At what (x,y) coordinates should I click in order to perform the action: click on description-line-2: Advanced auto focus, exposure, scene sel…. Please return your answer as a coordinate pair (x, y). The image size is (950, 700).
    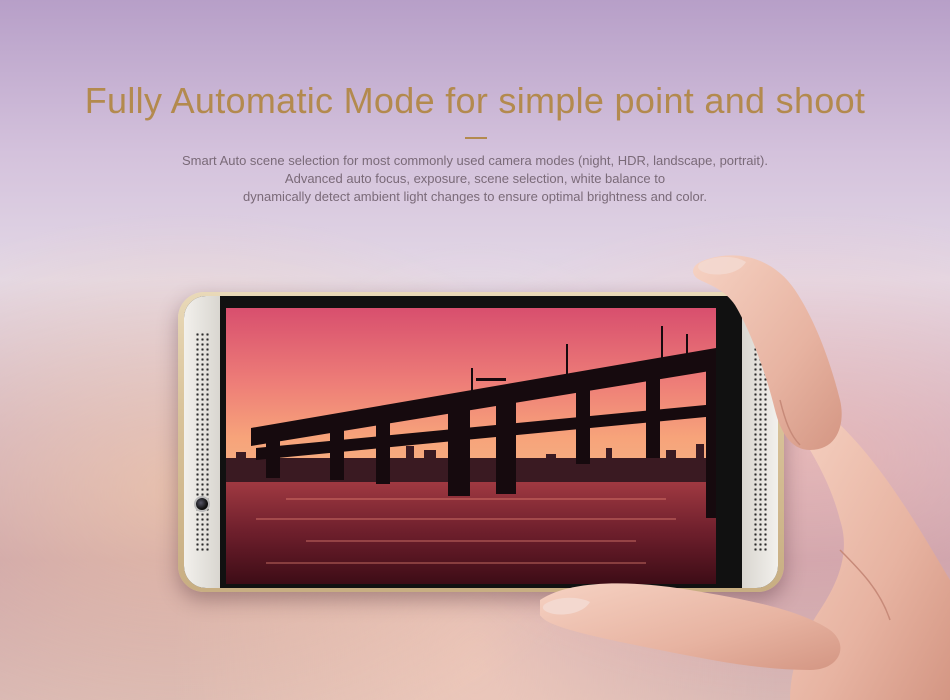
    Looking at the image, I should click on (475, 178).